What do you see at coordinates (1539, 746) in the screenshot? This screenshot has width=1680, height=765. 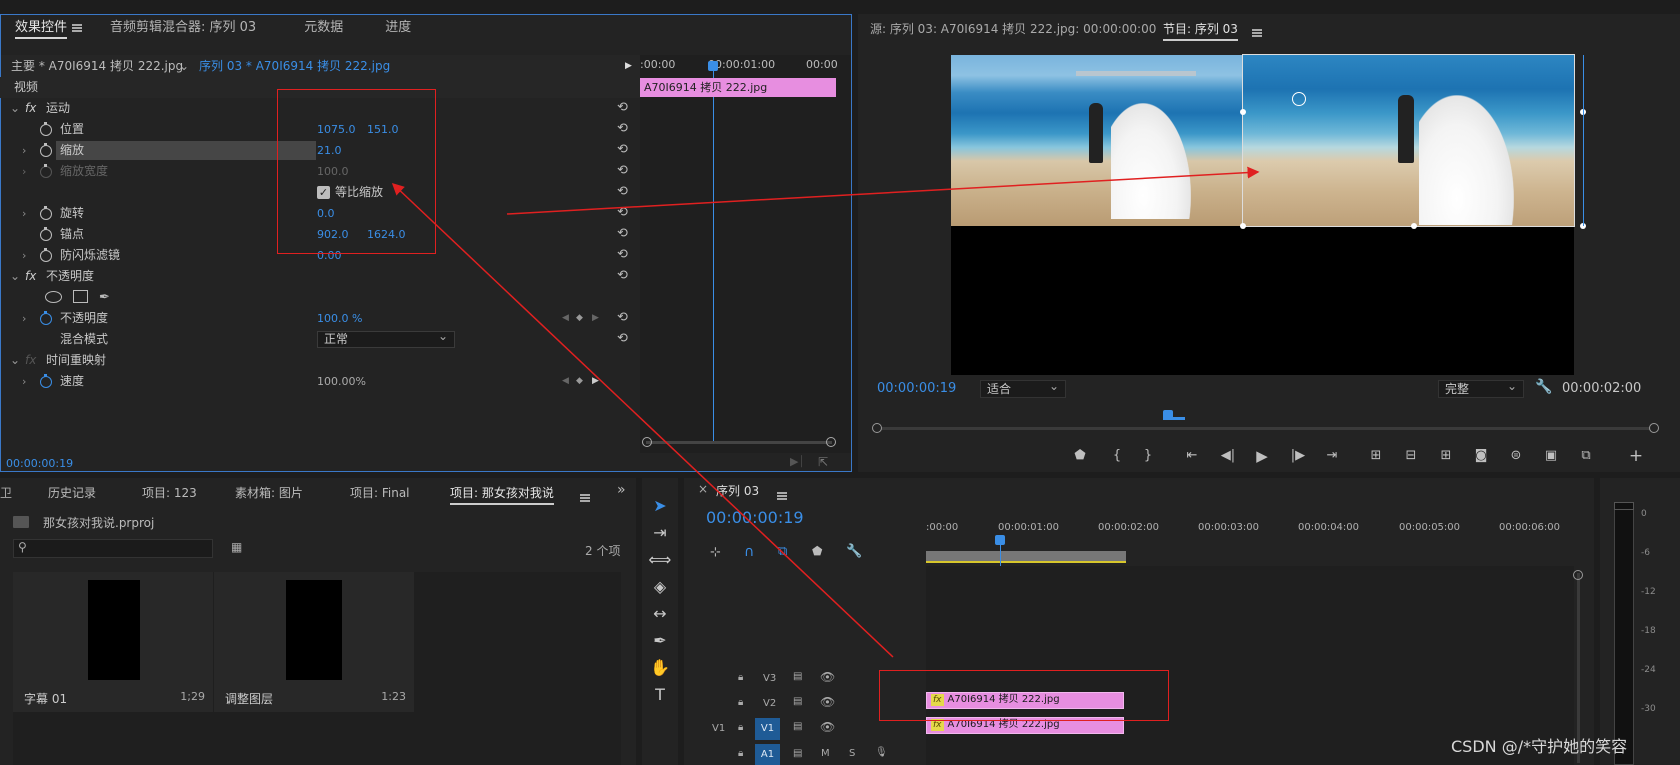 I see `watermark: CSDN @/*守护她的笑容` at bounding box center [1539, 746].